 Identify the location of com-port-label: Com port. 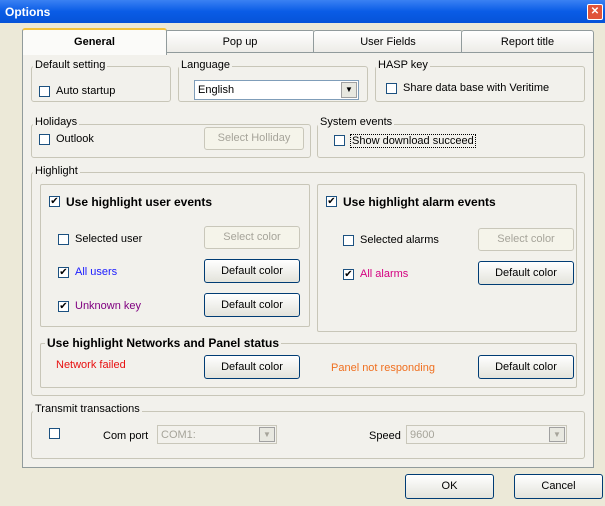
(126, 436).